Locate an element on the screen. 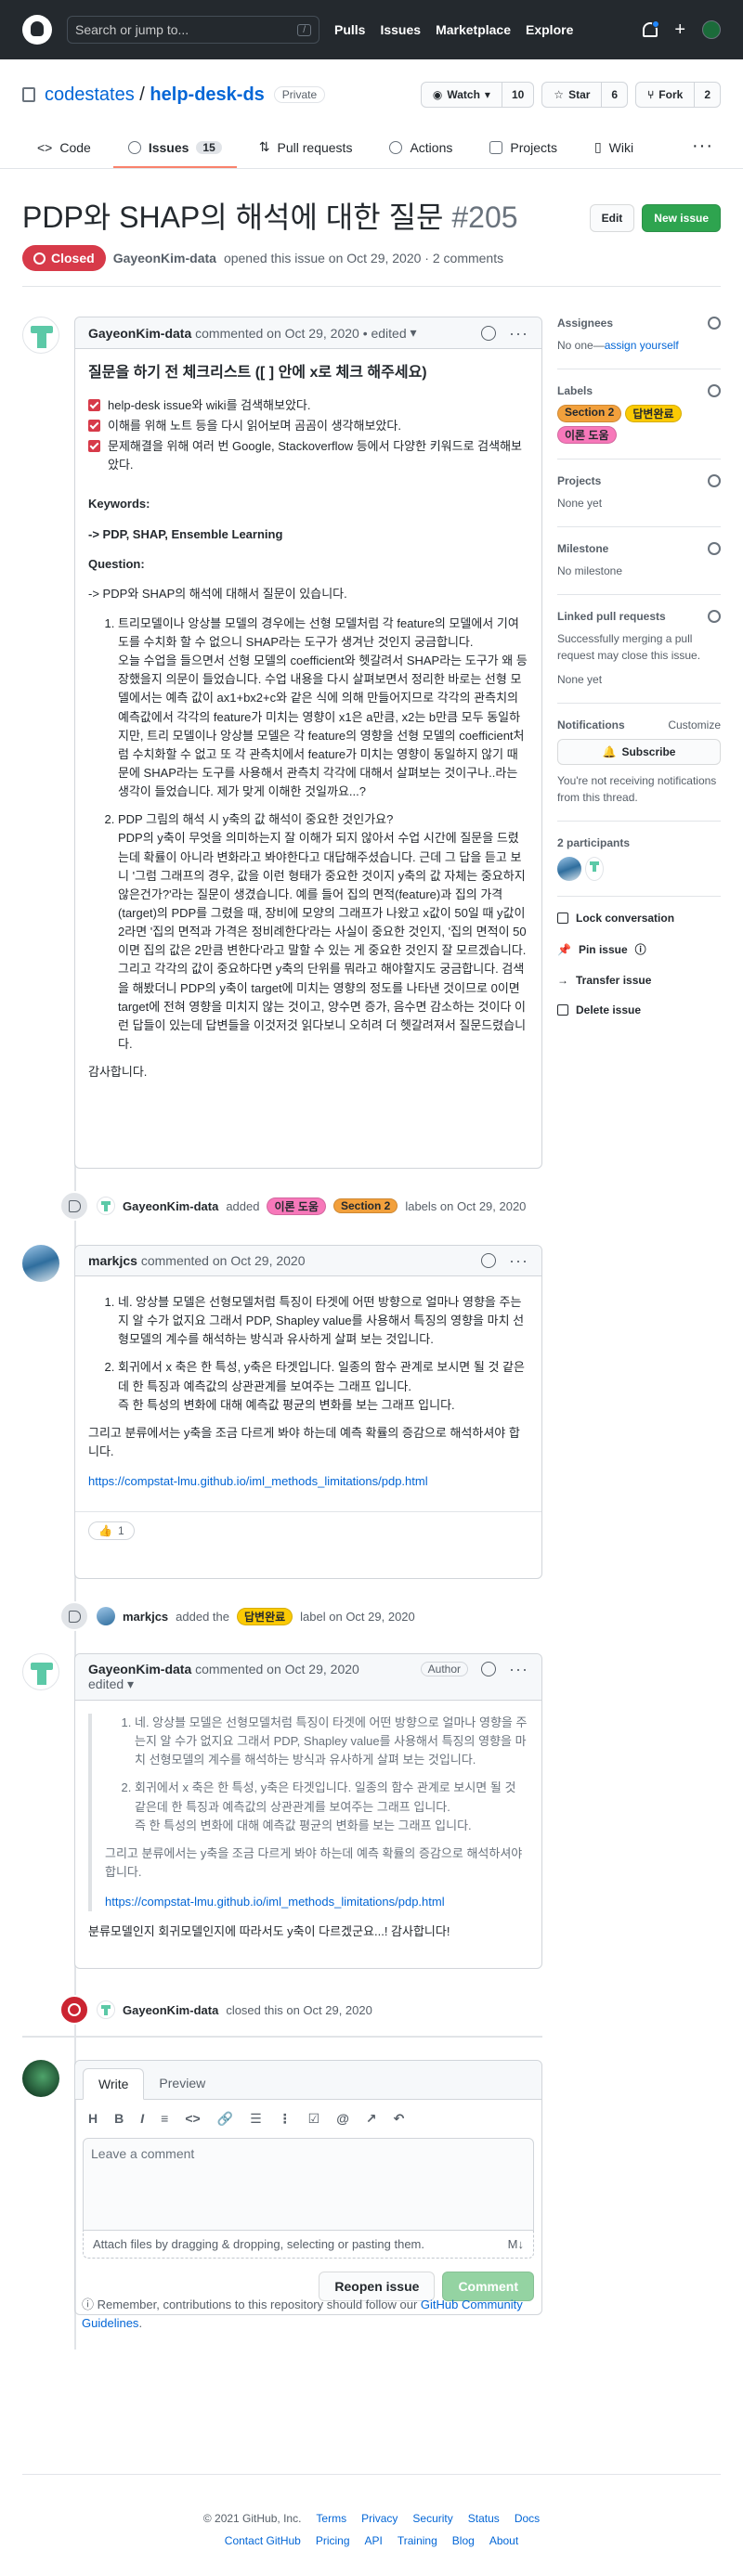 Image resolution: width=743 pixels, height=2576 pixels. mention-icon: @ is located at coordinates (342, 2119).